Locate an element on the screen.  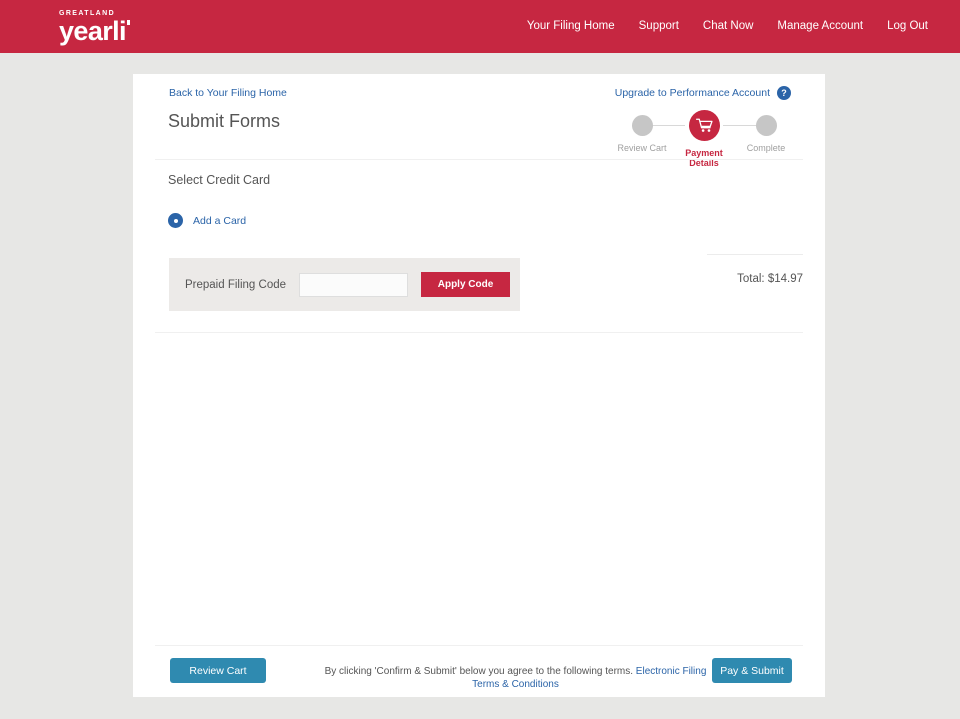
logo-yearli-word: yearli is located at coordinates (93, 31).